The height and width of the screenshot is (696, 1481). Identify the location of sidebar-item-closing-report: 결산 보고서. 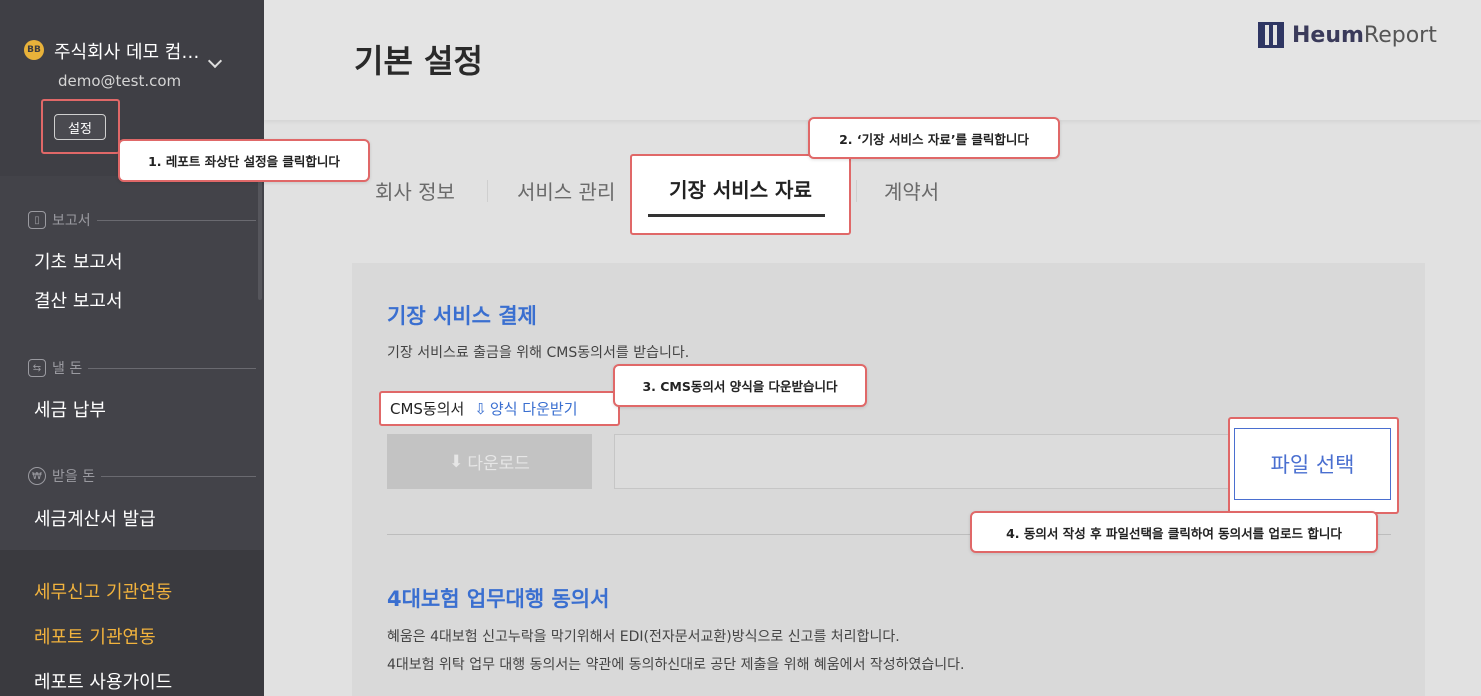
(78, 300).